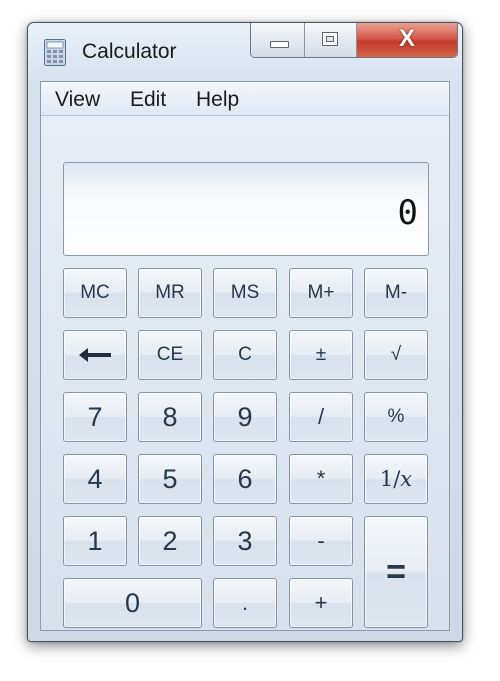 The height and width of the screenshot is (681, 500). Describe the element at coordinates (321, 417) in the screenshot. I see `divide-button: /` at that location.